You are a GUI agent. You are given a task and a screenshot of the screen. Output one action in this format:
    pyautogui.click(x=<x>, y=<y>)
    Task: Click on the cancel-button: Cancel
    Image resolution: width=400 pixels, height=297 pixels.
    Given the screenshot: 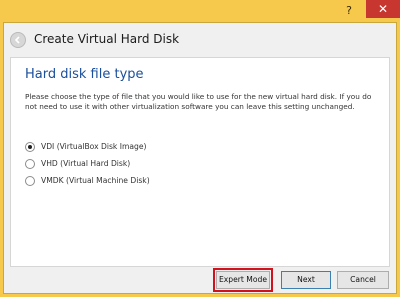 What is the action you would take?
    pyautogui.click(x=363, y=280)
    